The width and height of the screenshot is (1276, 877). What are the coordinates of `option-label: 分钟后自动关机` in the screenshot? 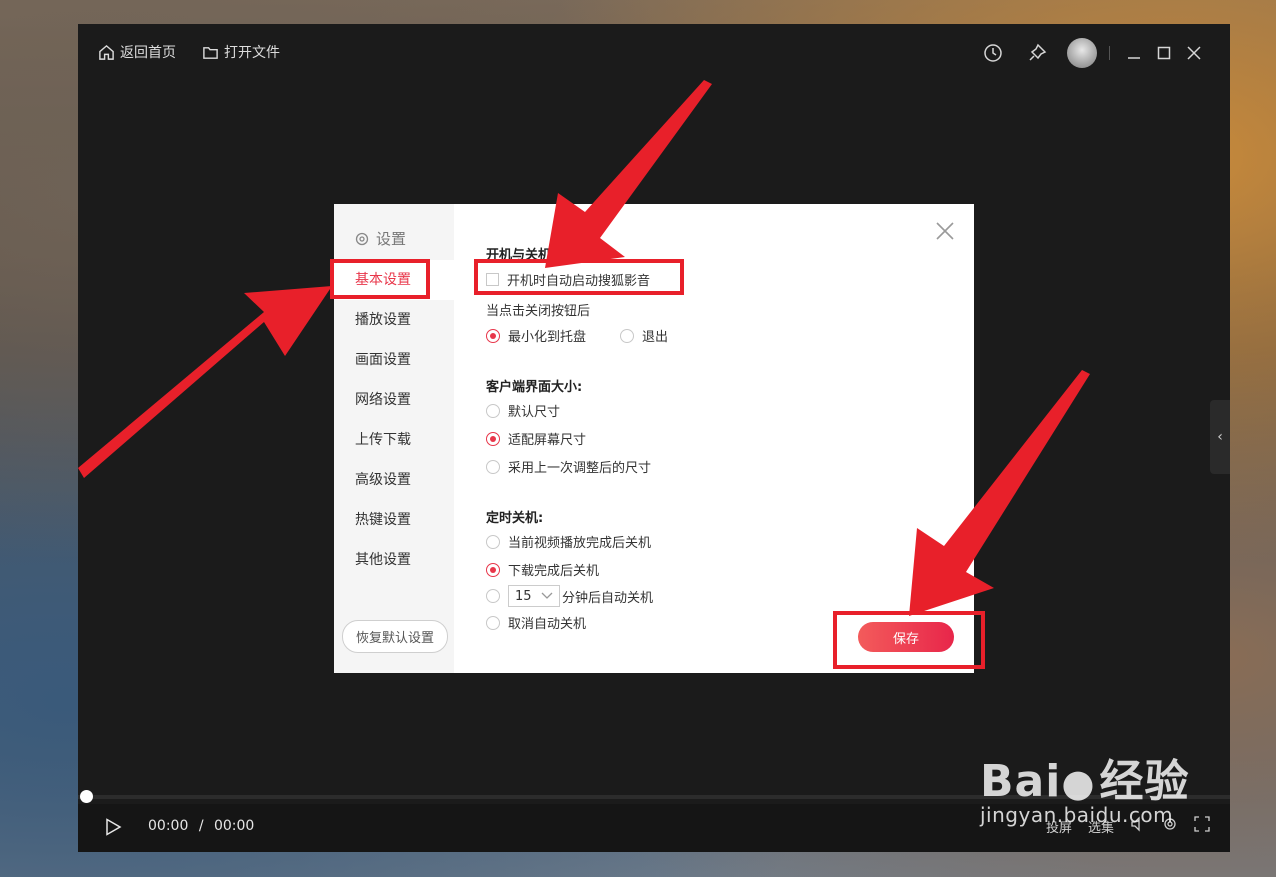 It's located at (608, 598).